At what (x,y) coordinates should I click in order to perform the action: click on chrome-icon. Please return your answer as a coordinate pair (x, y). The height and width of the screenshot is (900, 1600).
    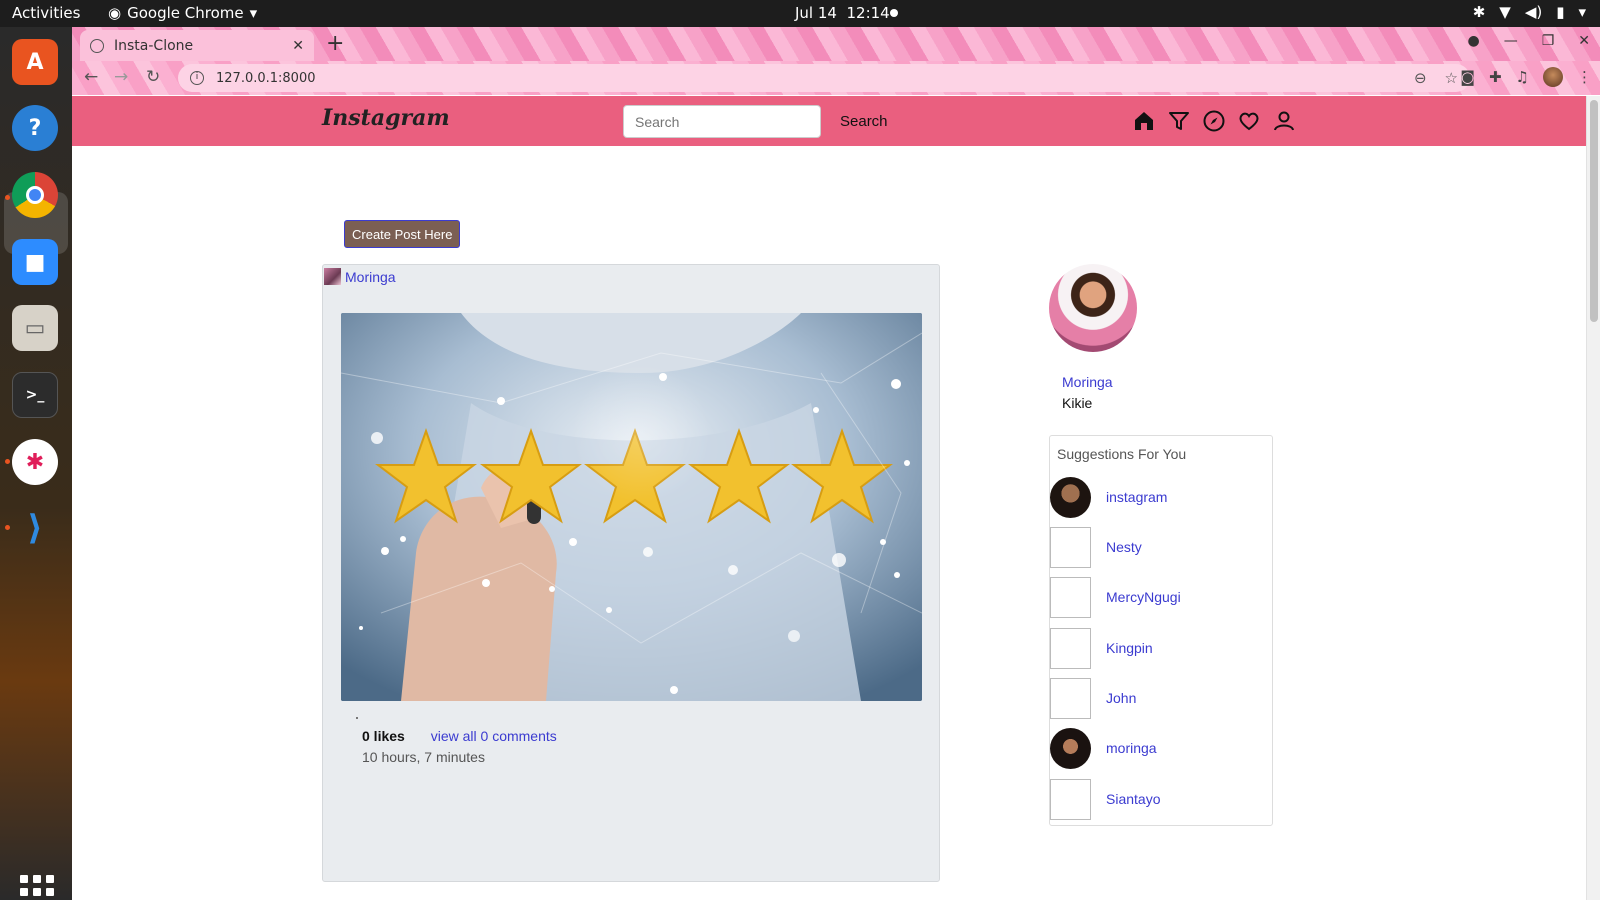
    Looking at the image, I should click on (35, 195).